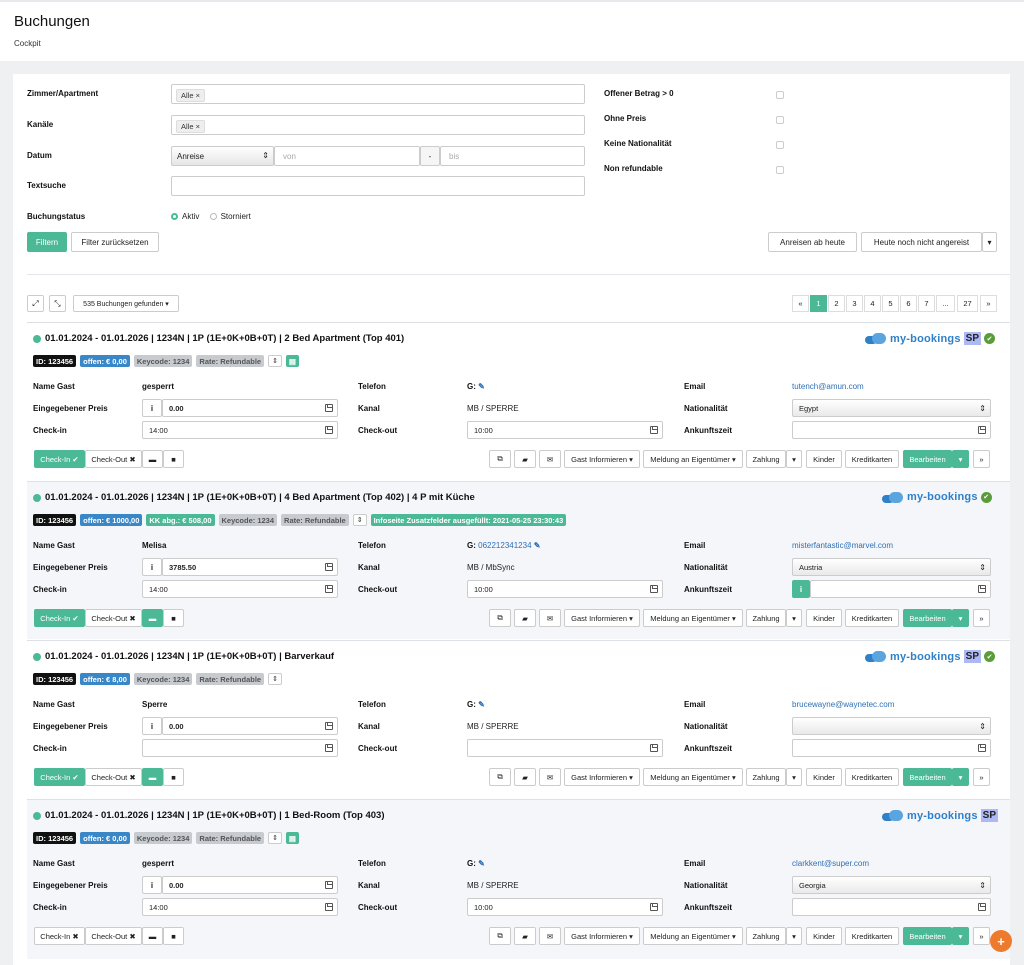 This screenshot has width=1024, height=965. Describe the element at coordinates (818, 303) in the screenshot. I see `page-1: 1` at that location.